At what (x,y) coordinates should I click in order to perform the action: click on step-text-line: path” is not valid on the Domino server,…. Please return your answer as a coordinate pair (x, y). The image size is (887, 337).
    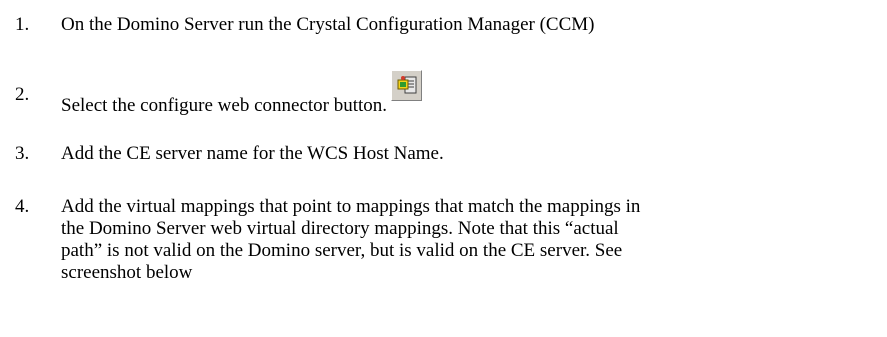
    Looking at the image, I should click on (342, 250).